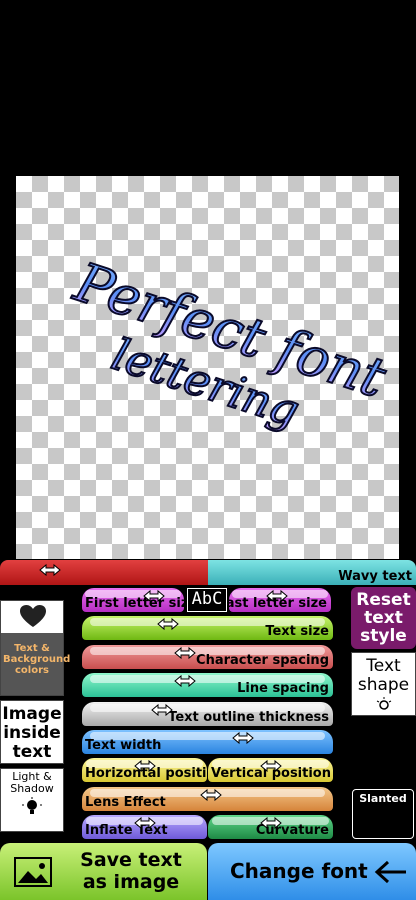 Image resolution: width=416 pixels, height=900 pixels. I want to click on wavy-text-label: Wavy text, so click(375, 576).